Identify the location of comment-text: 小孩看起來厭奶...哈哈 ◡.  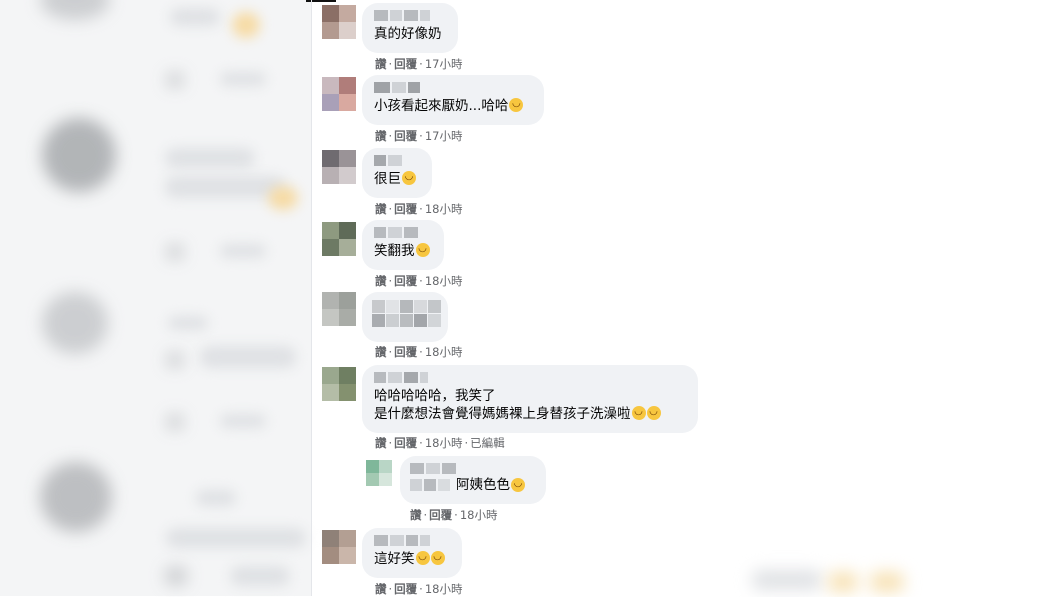
(453, 106).